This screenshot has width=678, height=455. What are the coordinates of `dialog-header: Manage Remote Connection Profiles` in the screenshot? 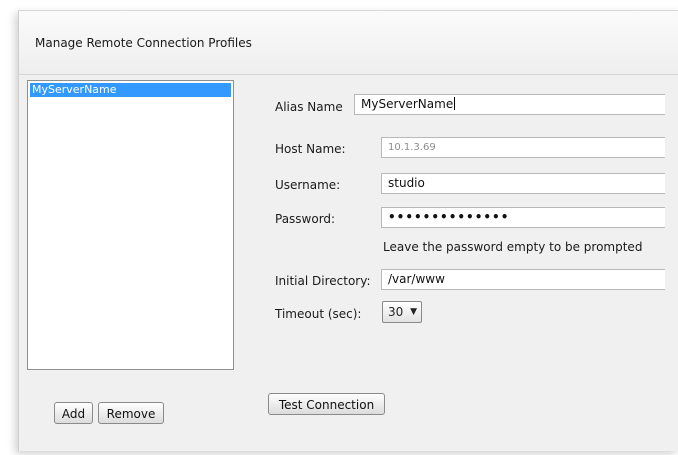 It's located at (348, 43).